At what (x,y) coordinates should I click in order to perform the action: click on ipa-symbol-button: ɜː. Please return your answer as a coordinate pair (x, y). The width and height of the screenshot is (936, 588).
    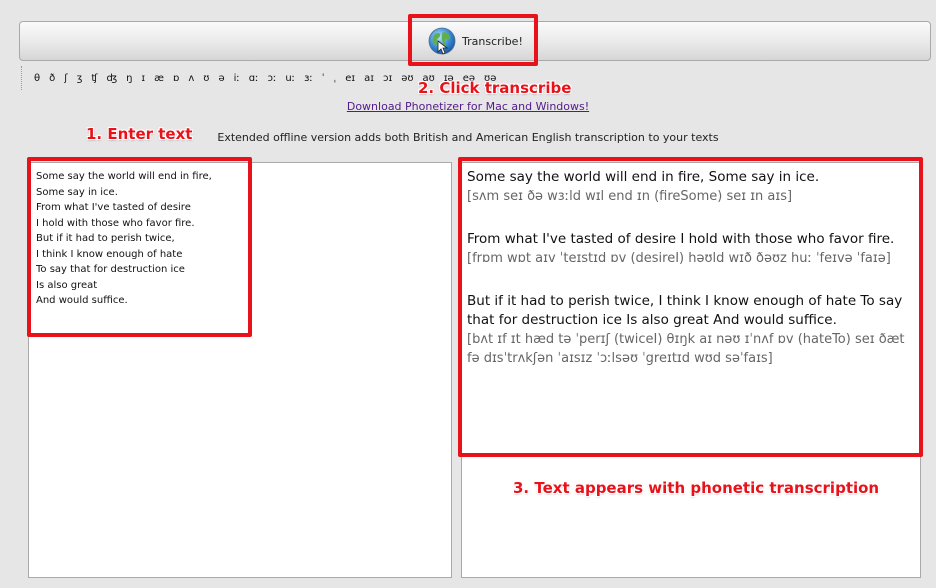
    Looking at the image, I should click on (308, 78).